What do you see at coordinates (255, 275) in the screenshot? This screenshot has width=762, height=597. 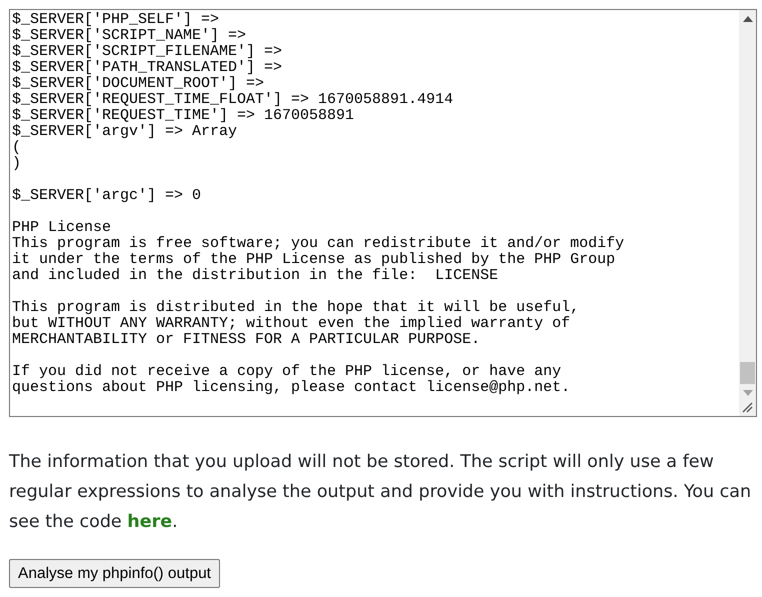 I see `code-line: and included in the distribution in the file: LICENSE` at bounding box center [255, 275].